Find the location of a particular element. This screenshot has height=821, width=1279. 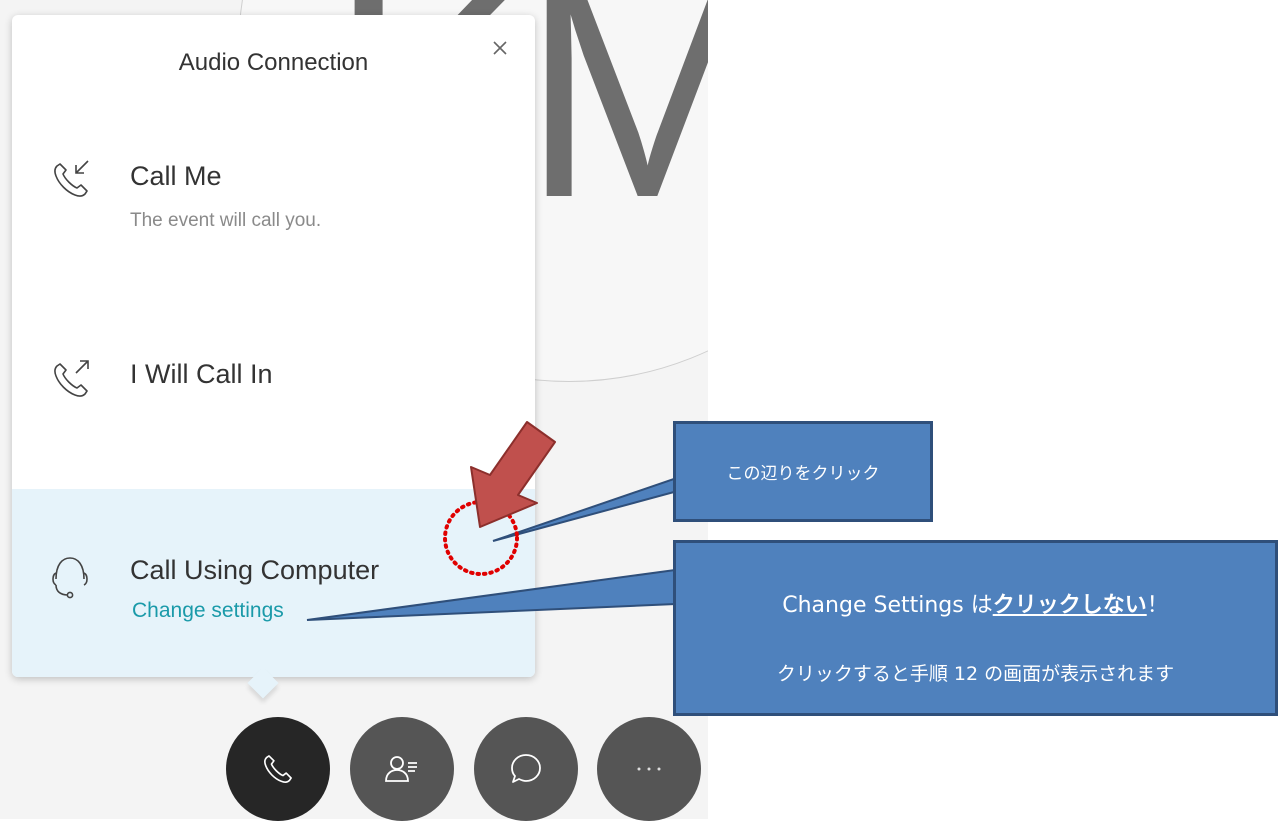

pointer-arrow is located at coordinates (513, 474).